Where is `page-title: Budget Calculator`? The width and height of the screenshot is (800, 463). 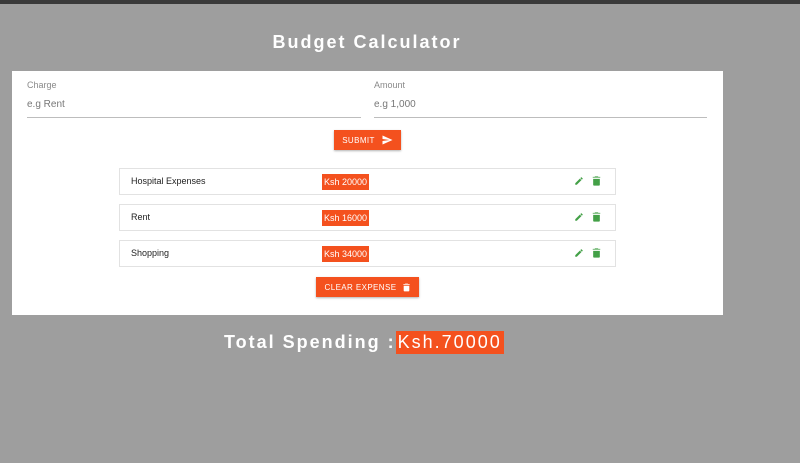
page-title: Budget Calculator is located at coordinates (367, 42).